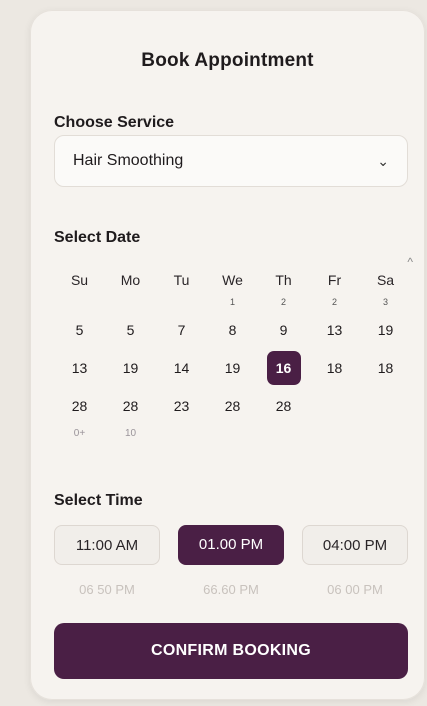 The width and height of the screenshot is (427, 706). Describe the element at coordinates (355, 545) in the screenshot. I see `time-slot-button: 04:00 PM` at that location.